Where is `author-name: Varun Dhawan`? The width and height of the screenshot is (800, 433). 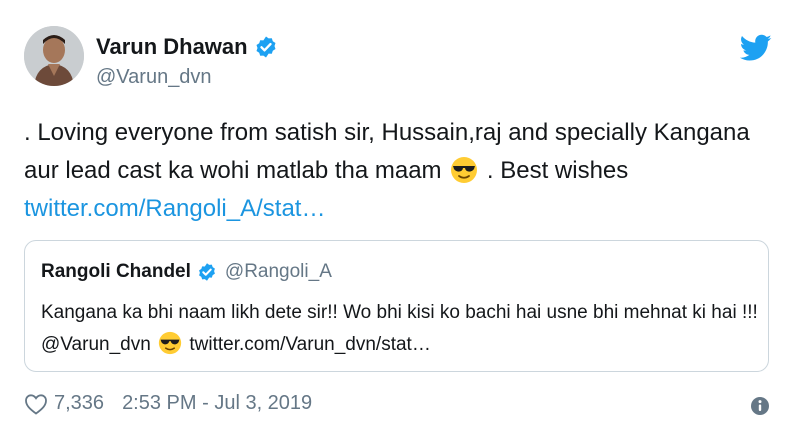 author-name: Varun Dhawan is located at coordinates (172, 47).